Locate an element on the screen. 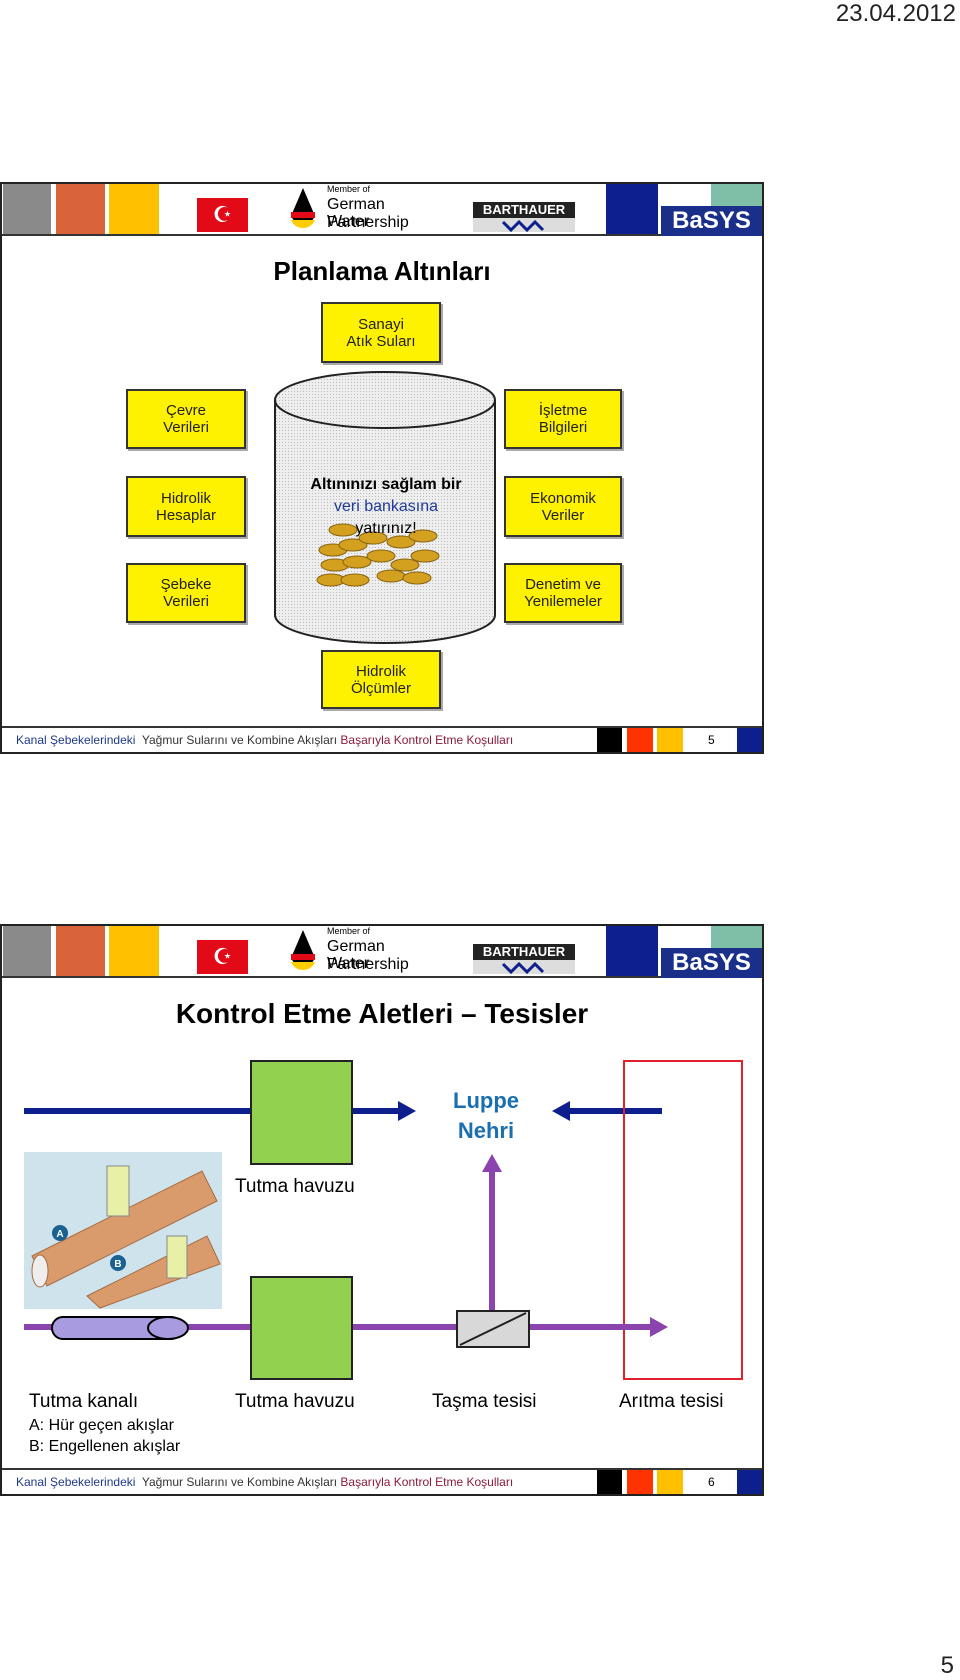 The height and width of the screenshot is (1680, 960). box-inspection-renewal: Denetim ve Yenilemeler is located at coordinates (563, 593).